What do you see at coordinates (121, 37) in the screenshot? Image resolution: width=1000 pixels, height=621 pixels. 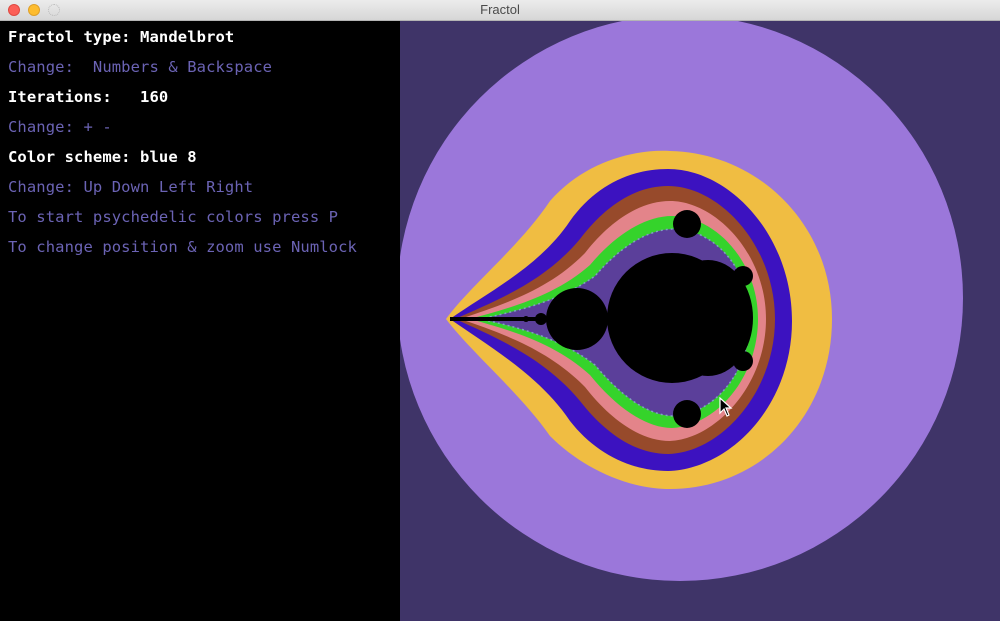 I see `fractol-type-label: Fractol type: Mandelbrot` at bounding box center [121, 37].